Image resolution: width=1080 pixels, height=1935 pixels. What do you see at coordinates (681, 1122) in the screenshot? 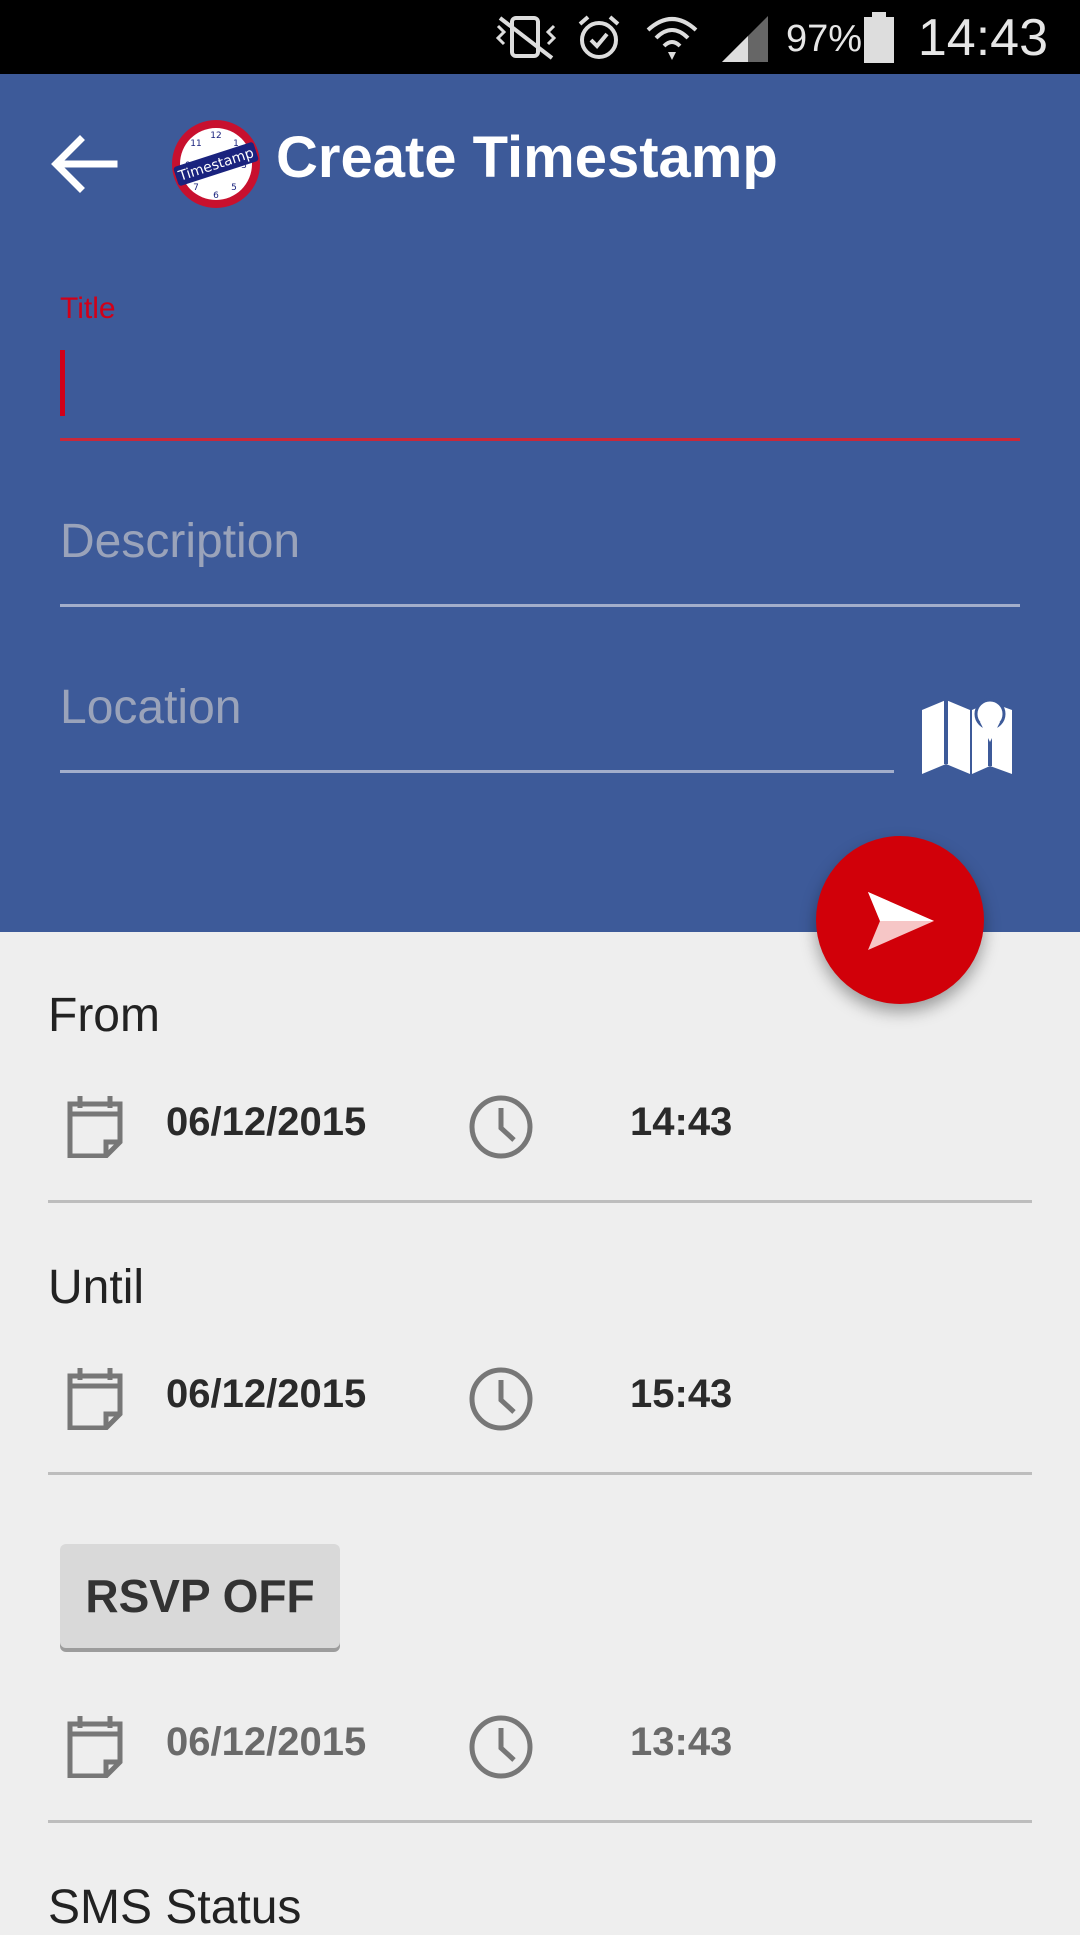
I see `from-time: 14:43` at bounding box center [681, 1122].